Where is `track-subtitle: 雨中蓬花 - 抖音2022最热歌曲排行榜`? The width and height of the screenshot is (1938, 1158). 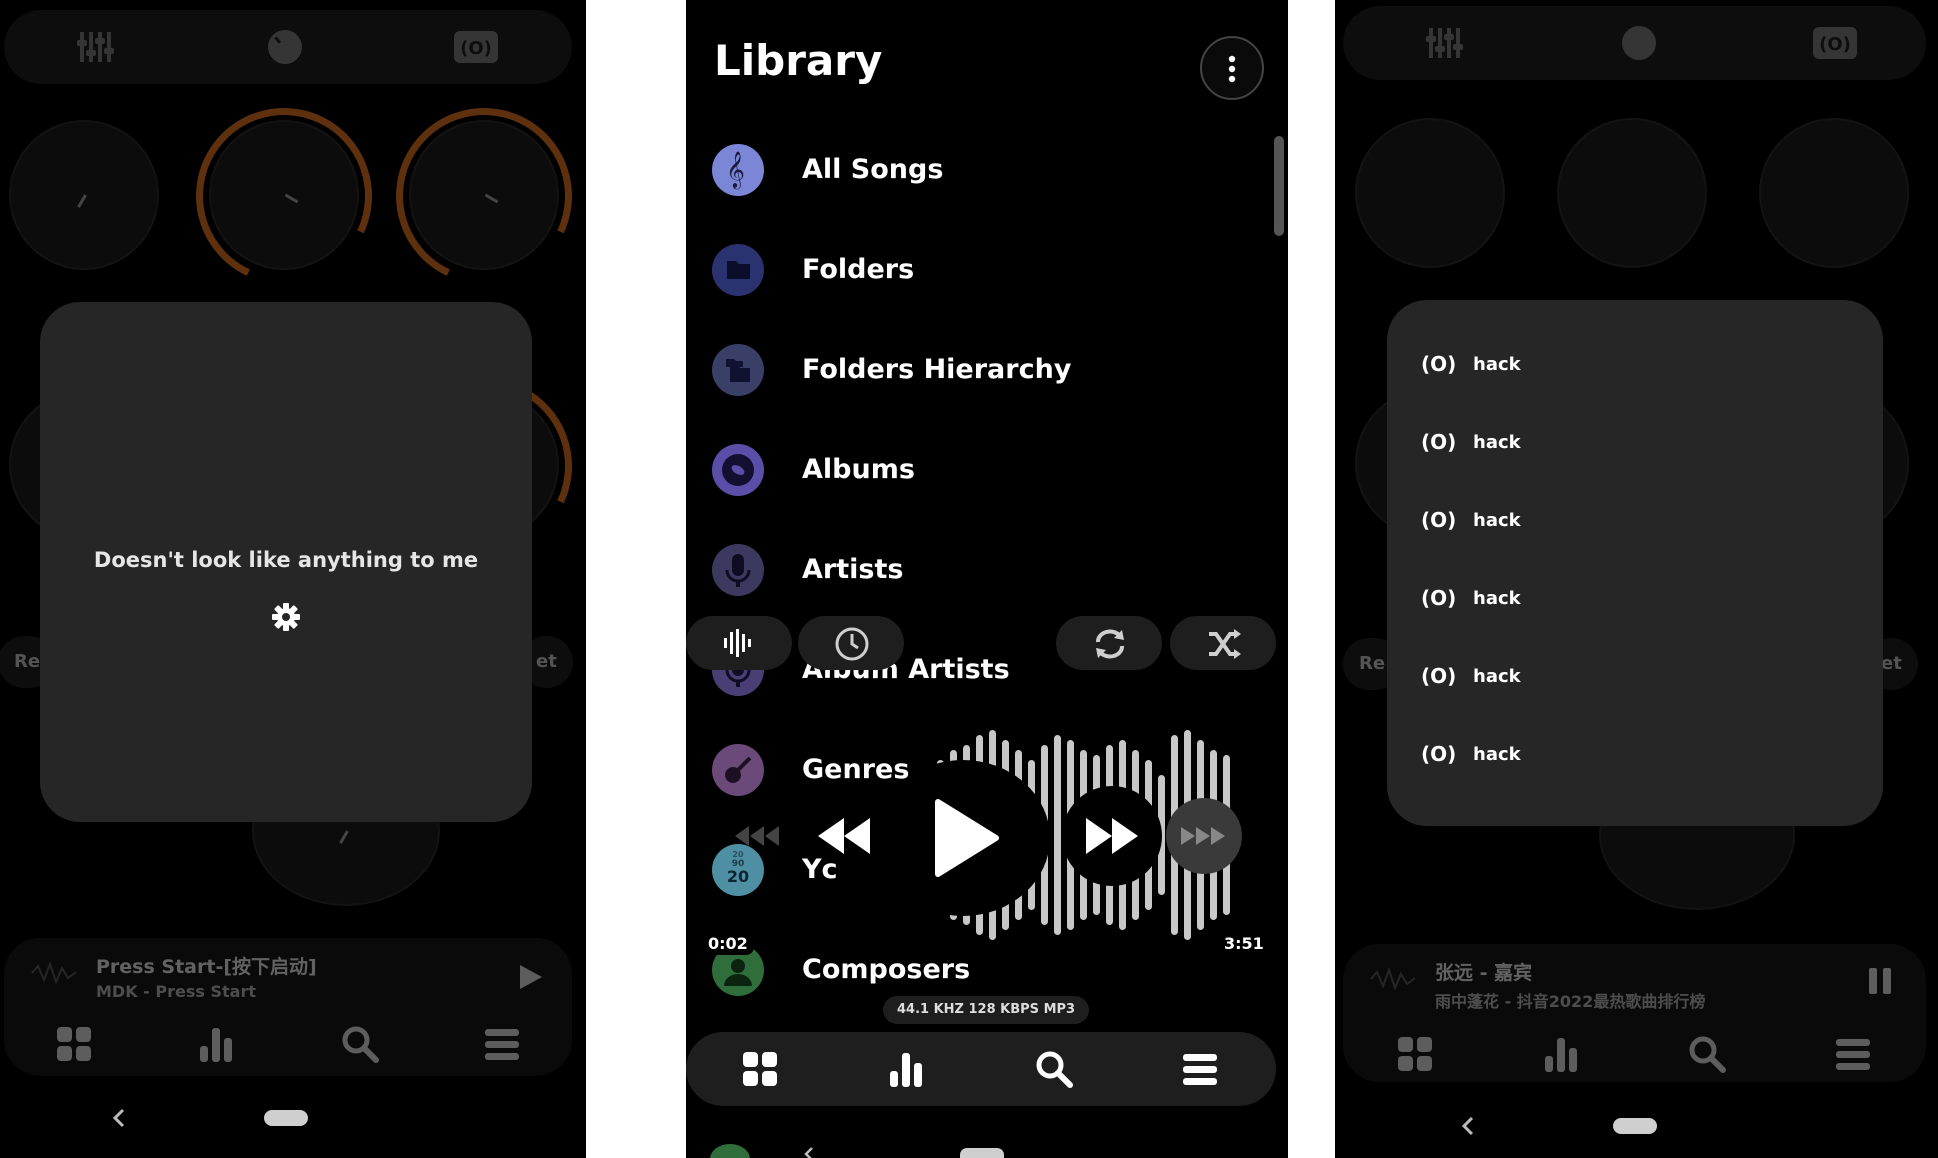
track-subtitle: 雨中蓬花 - 抖音2022最热歌曲排行榜 is located at coordinates (1570, 1001).